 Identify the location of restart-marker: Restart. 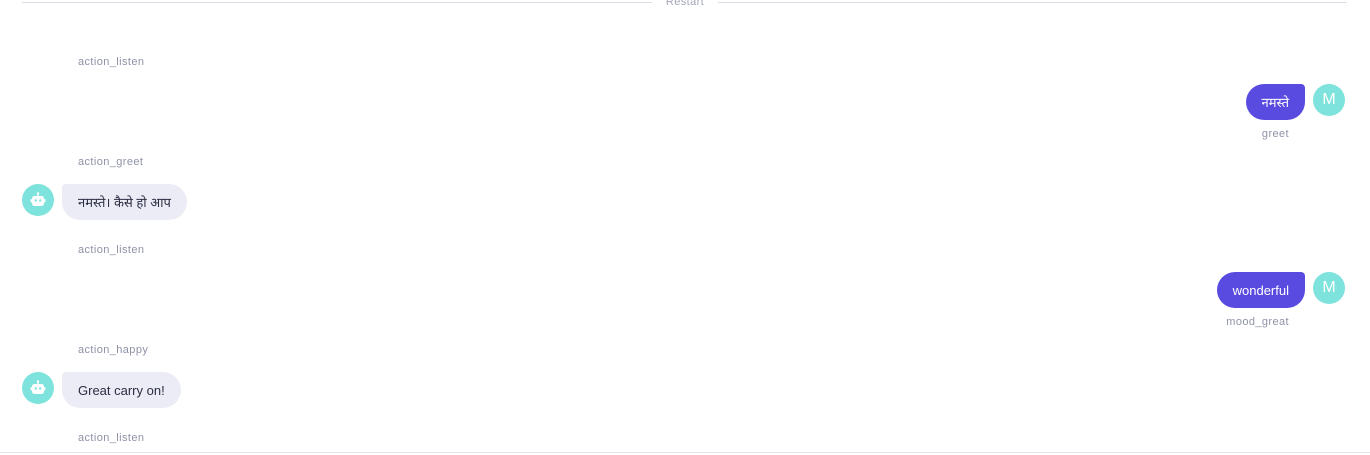
(685, 4).